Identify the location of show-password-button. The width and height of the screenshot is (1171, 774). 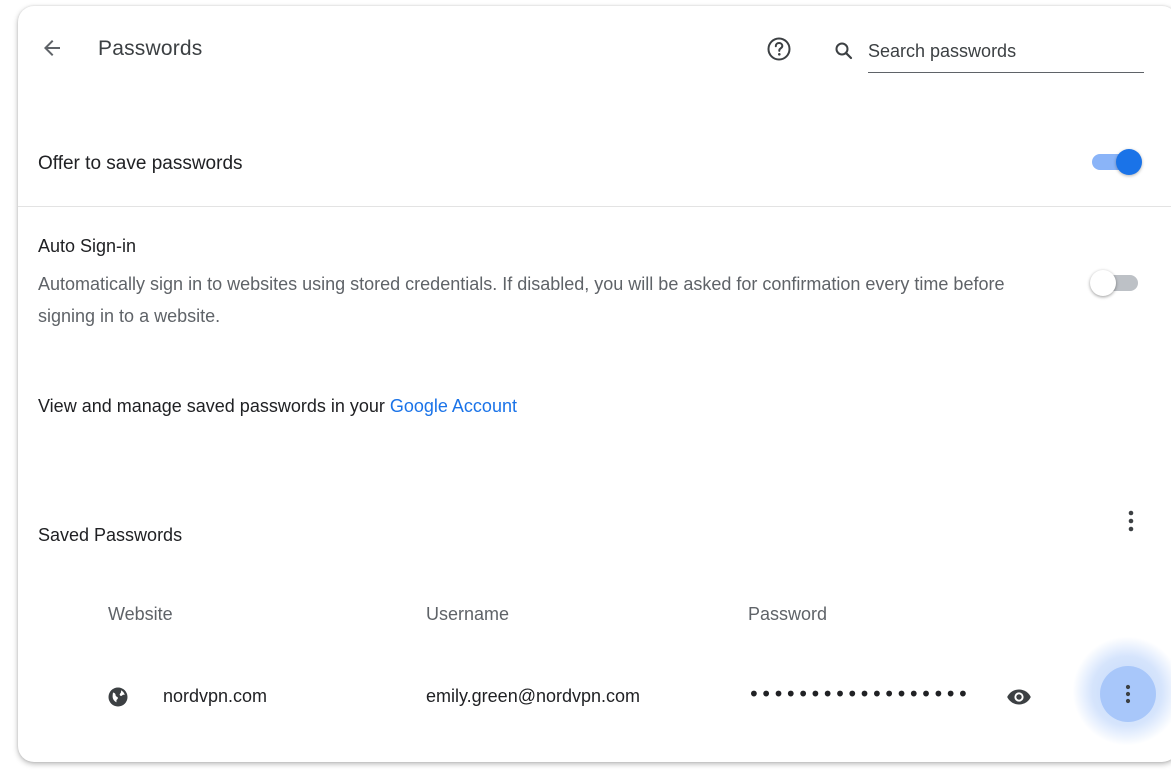
(1019, 697).